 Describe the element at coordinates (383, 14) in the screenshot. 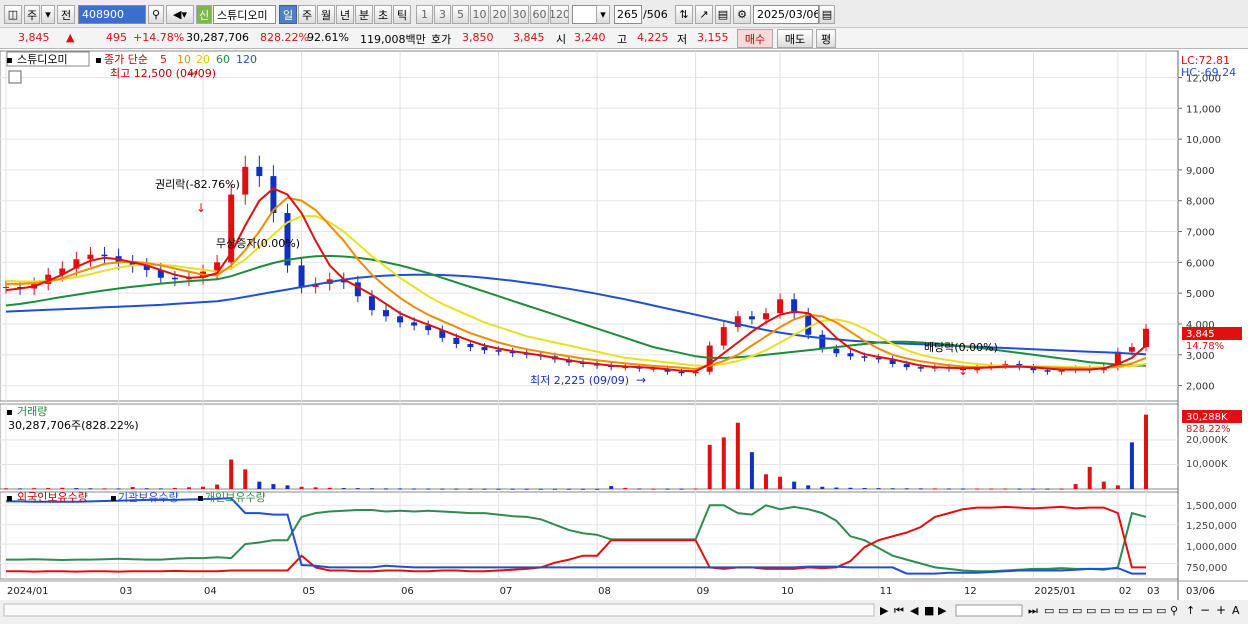

I see `period-button-5: 초` at that location.